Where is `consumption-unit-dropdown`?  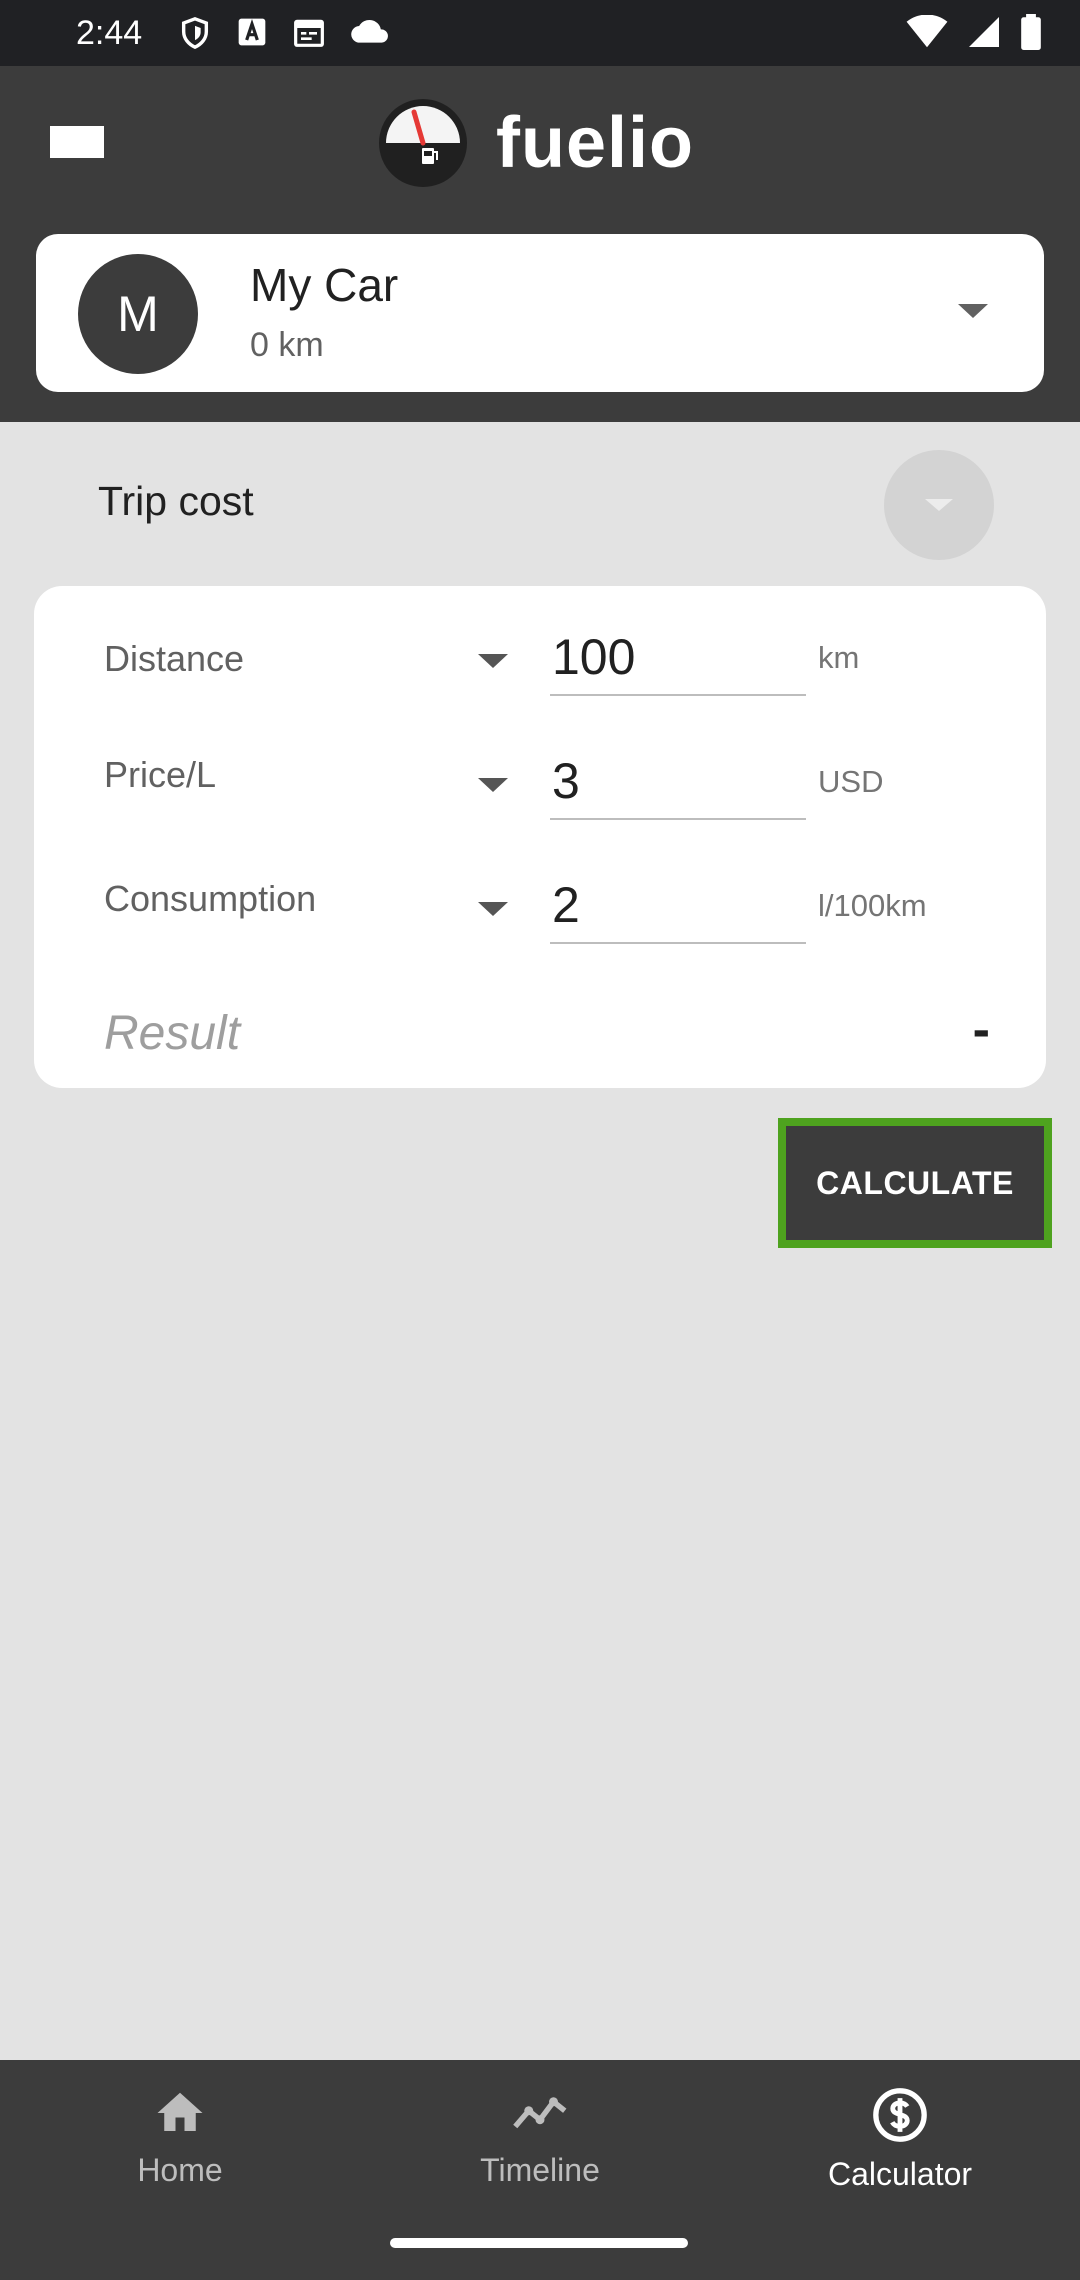 consumption-unit-dropdown is located at coordinates (493, 909).